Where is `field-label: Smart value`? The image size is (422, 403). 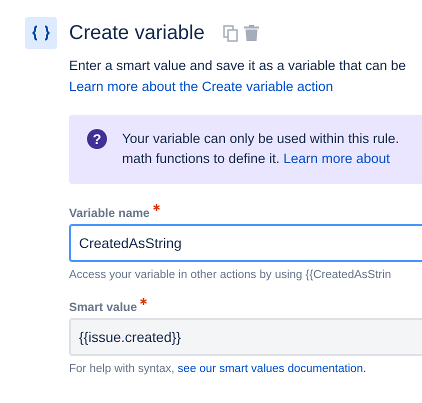
field-label: Smart value is located at coordinates (103, 307).